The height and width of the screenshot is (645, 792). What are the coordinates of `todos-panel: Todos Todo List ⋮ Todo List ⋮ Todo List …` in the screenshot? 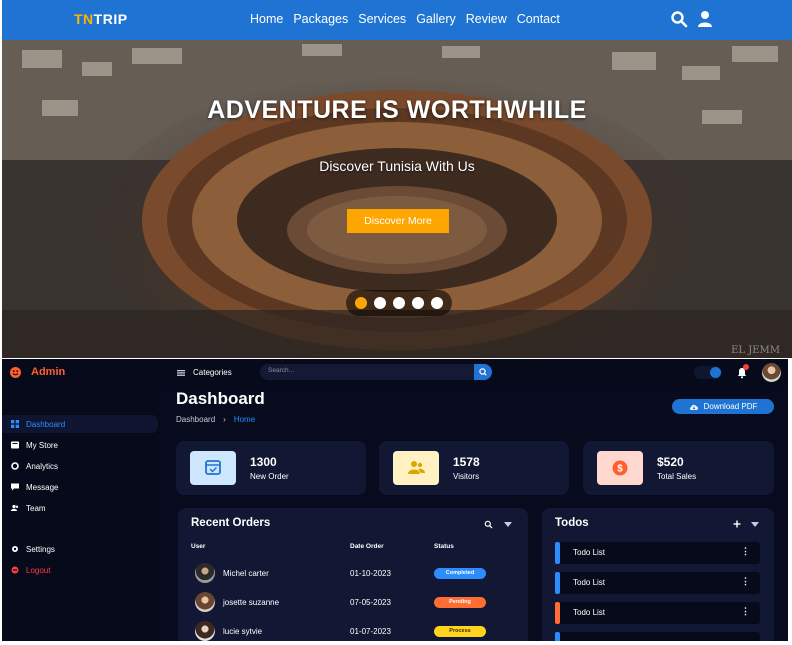 It's located at (658, 574).